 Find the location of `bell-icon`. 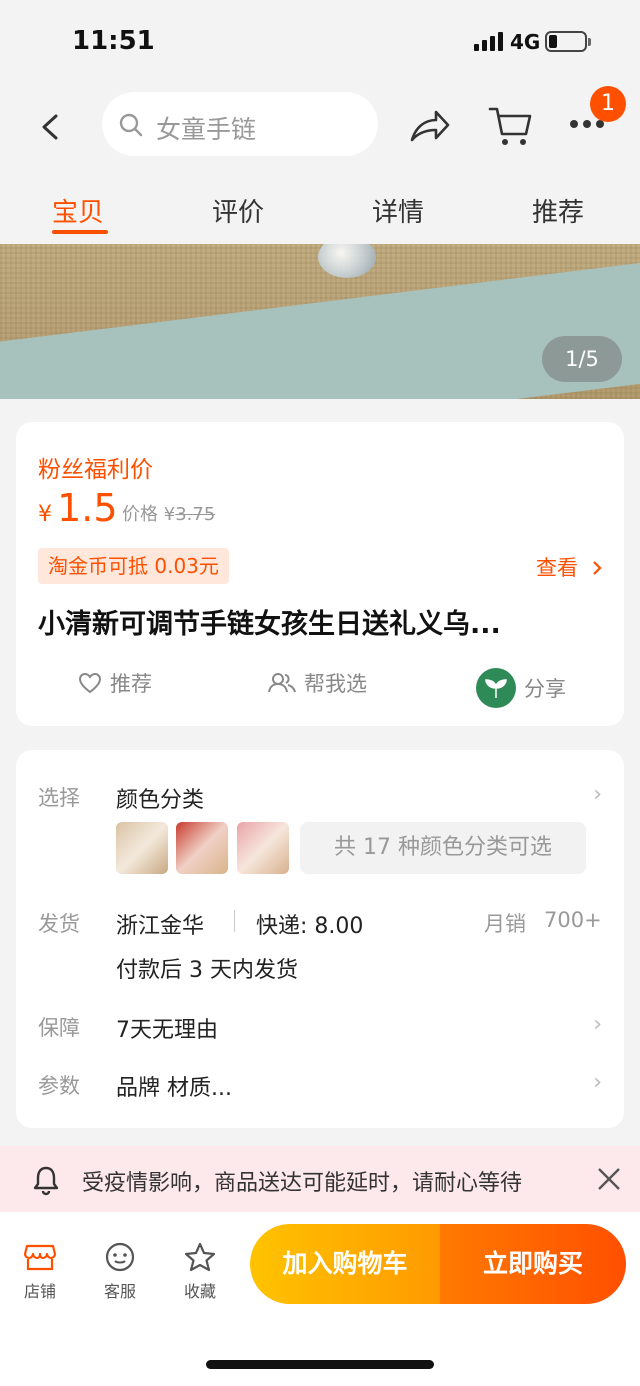

bell-icon is located at coordinates (46, 1181).